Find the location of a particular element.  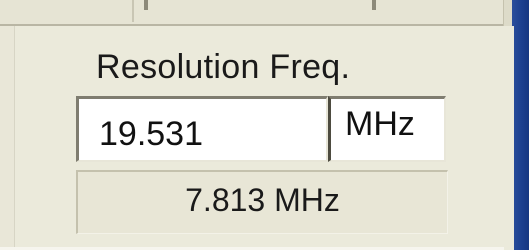

computed-freq-value: 7.813 MHz is located at coordinates (262, 200).